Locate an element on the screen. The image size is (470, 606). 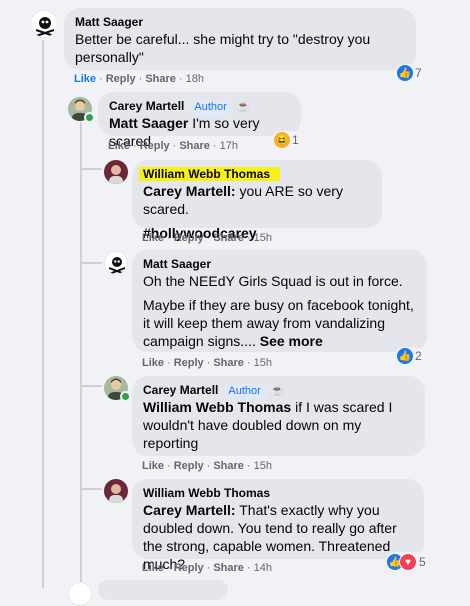
reaction-summary: 👍 7 is located at coordinates (409, 73).